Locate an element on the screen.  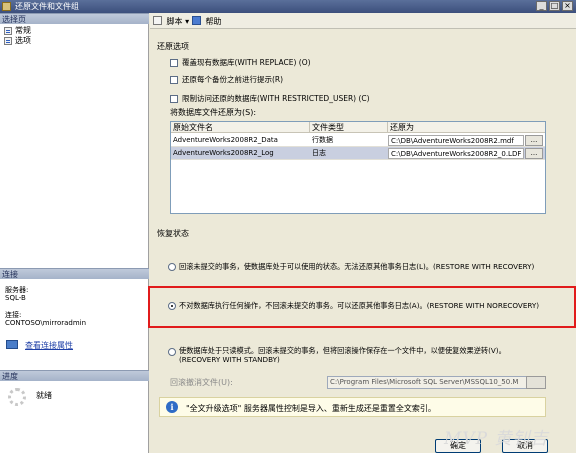
restore-as-label: 将数据库文件还原为(S): is located at coordinates (213, 112).